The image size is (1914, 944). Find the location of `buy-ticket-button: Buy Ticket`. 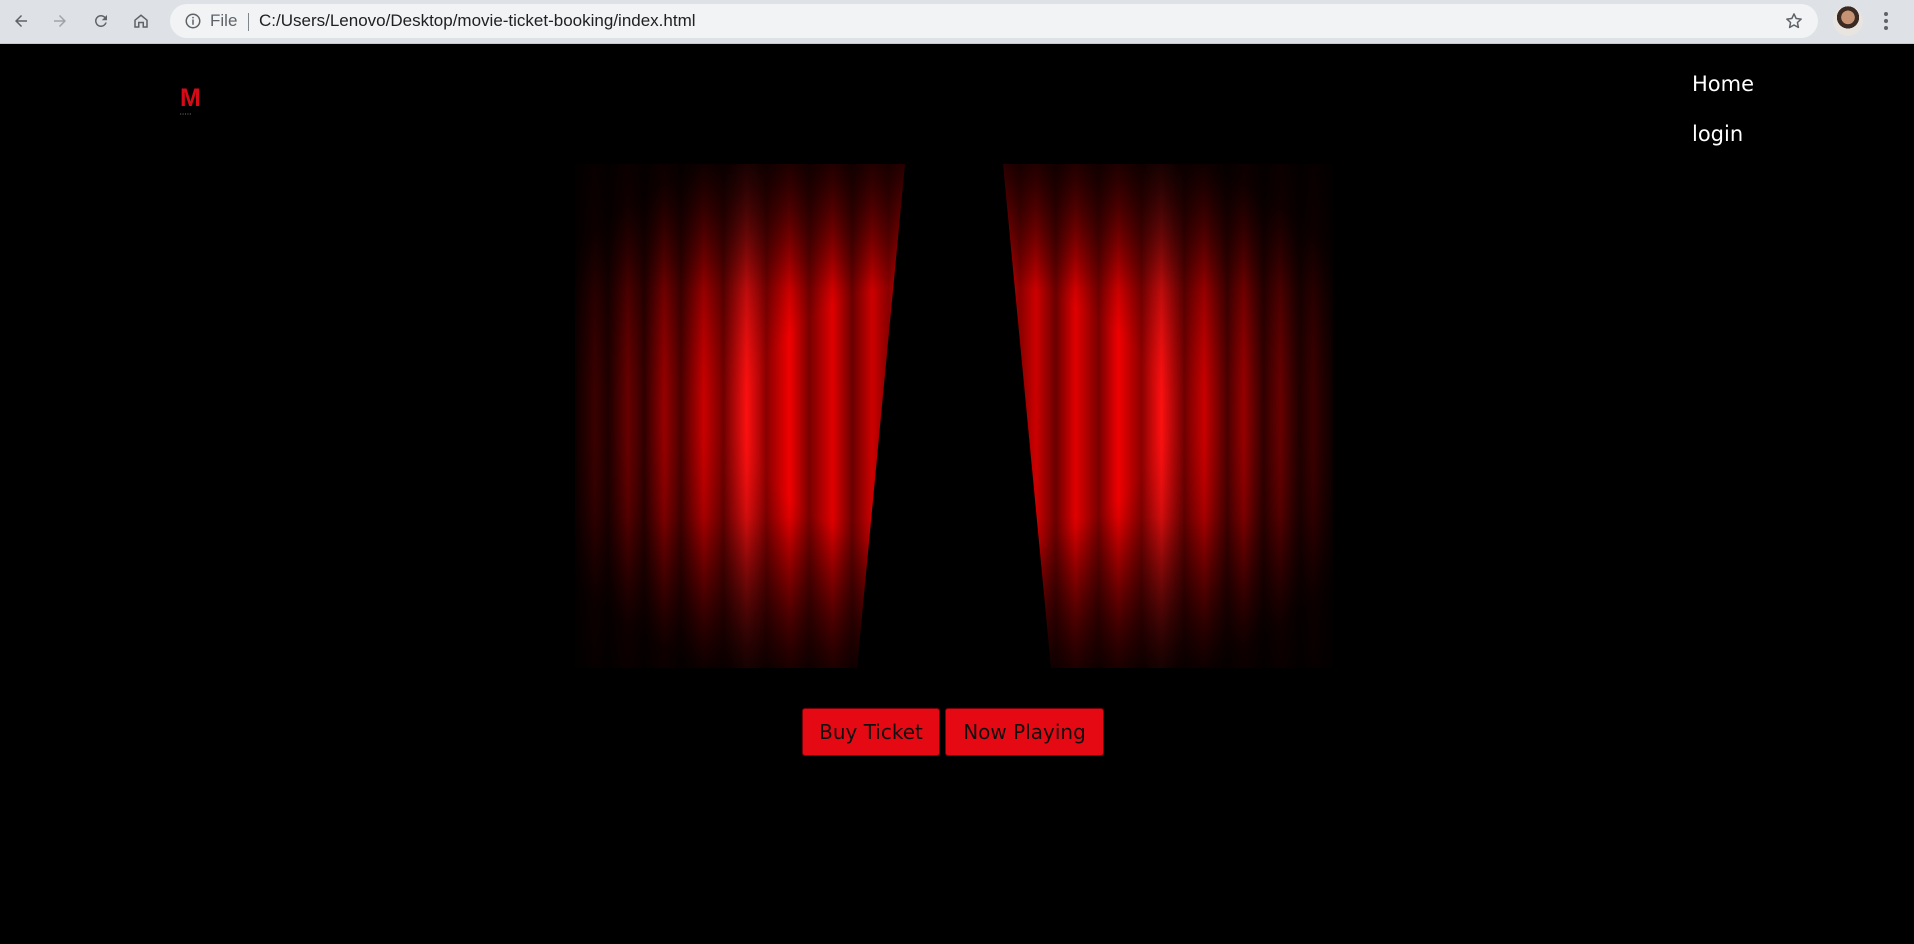

buy-ticket-button: Buy Ticket is located at coordinates (871, 732).